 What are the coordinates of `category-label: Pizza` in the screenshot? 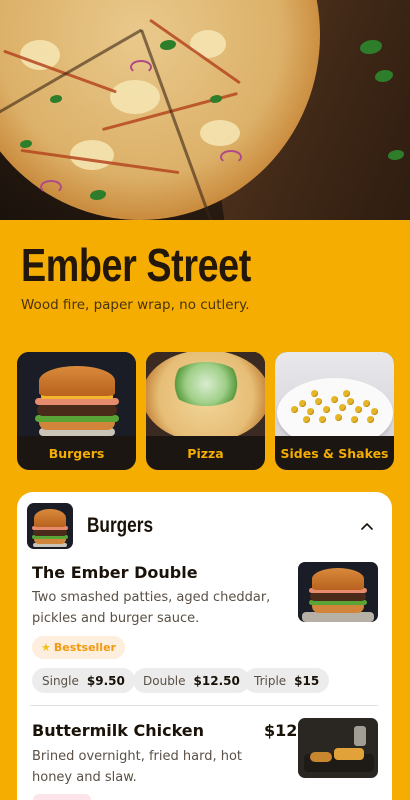 It's located at (205, 453).